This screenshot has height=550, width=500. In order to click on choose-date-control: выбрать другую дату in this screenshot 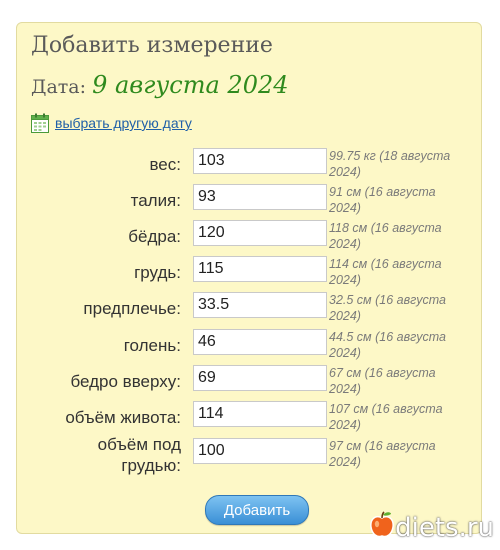, I will do `click(111, 123)`.